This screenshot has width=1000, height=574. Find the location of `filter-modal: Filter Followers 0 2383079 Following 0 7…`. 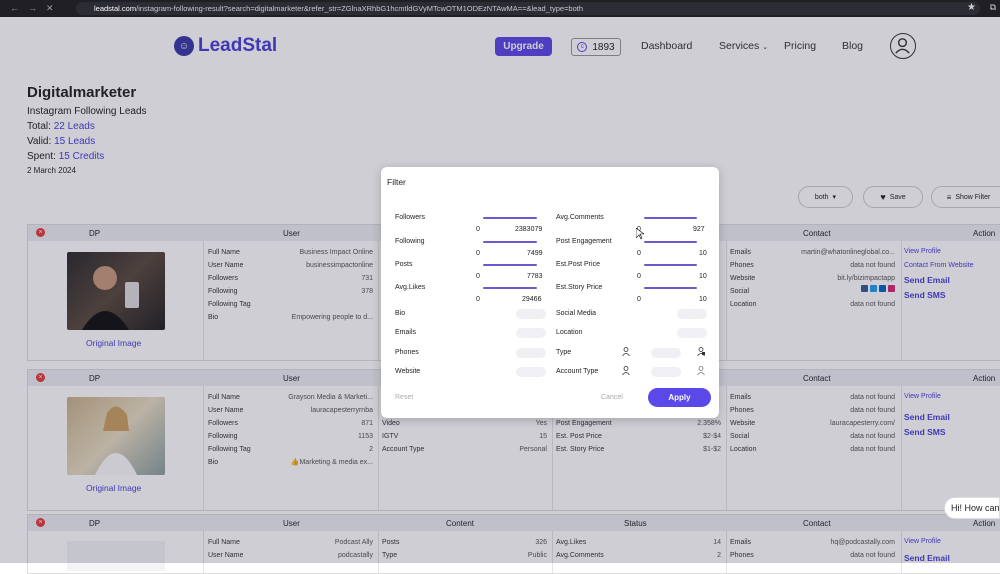

filter-modal: Filter Followers 0 2383079 Following 0 7… is located at coordinates (550, 292).